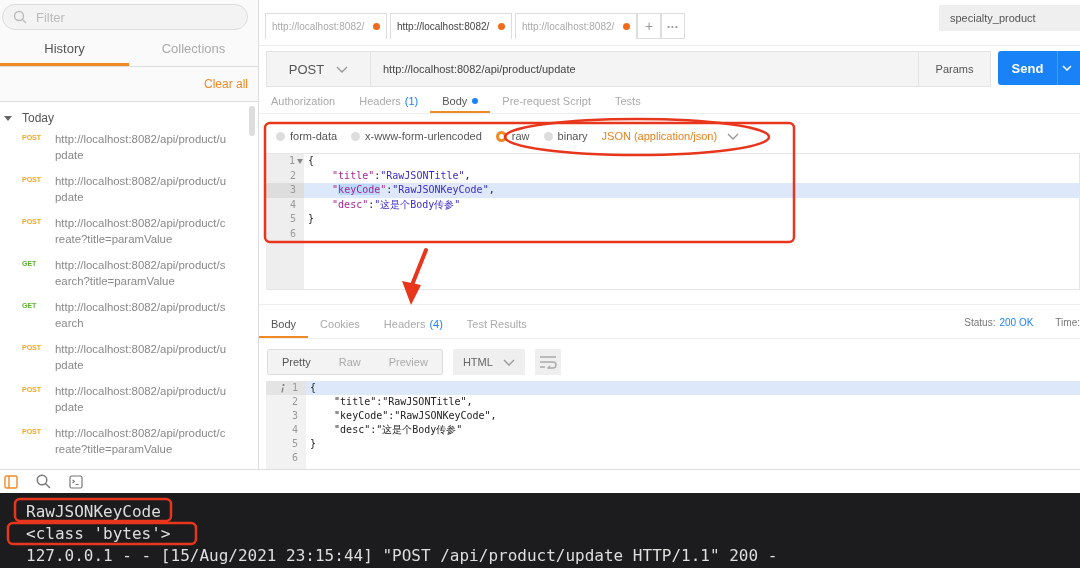  What do you see at coordinates (303, 102) in the screenshot?
I see `request-section-tab: Authorization` at bounding box center [303, 102].